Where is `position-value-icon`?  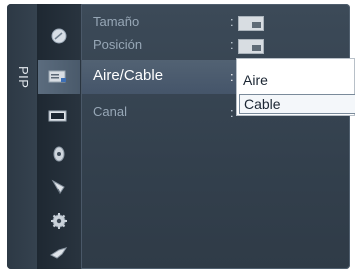 position-value-icon is located at coordinates (251, 46).